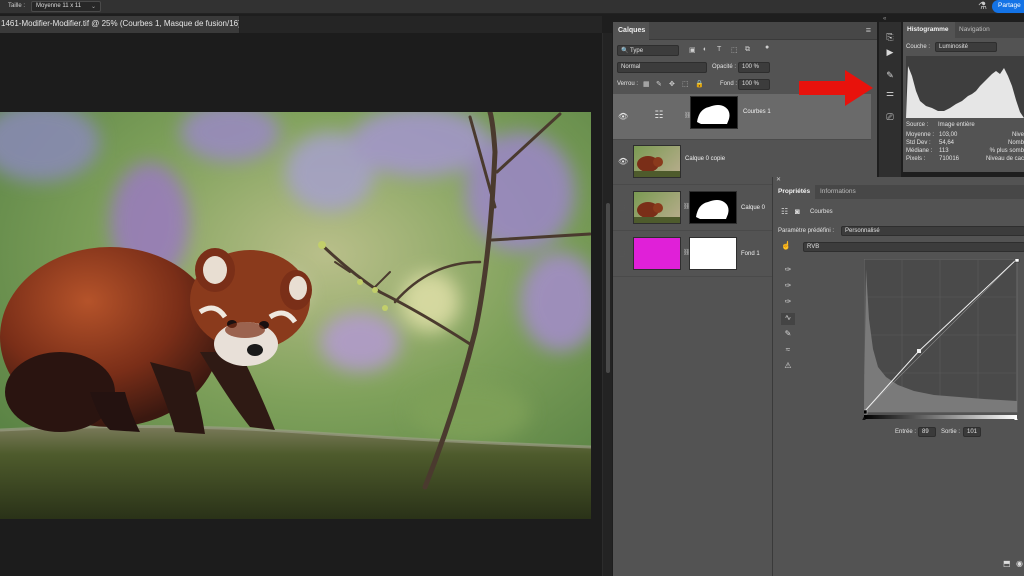  I want to click on pencil-draw-icon: ✎, so click(788, 335).